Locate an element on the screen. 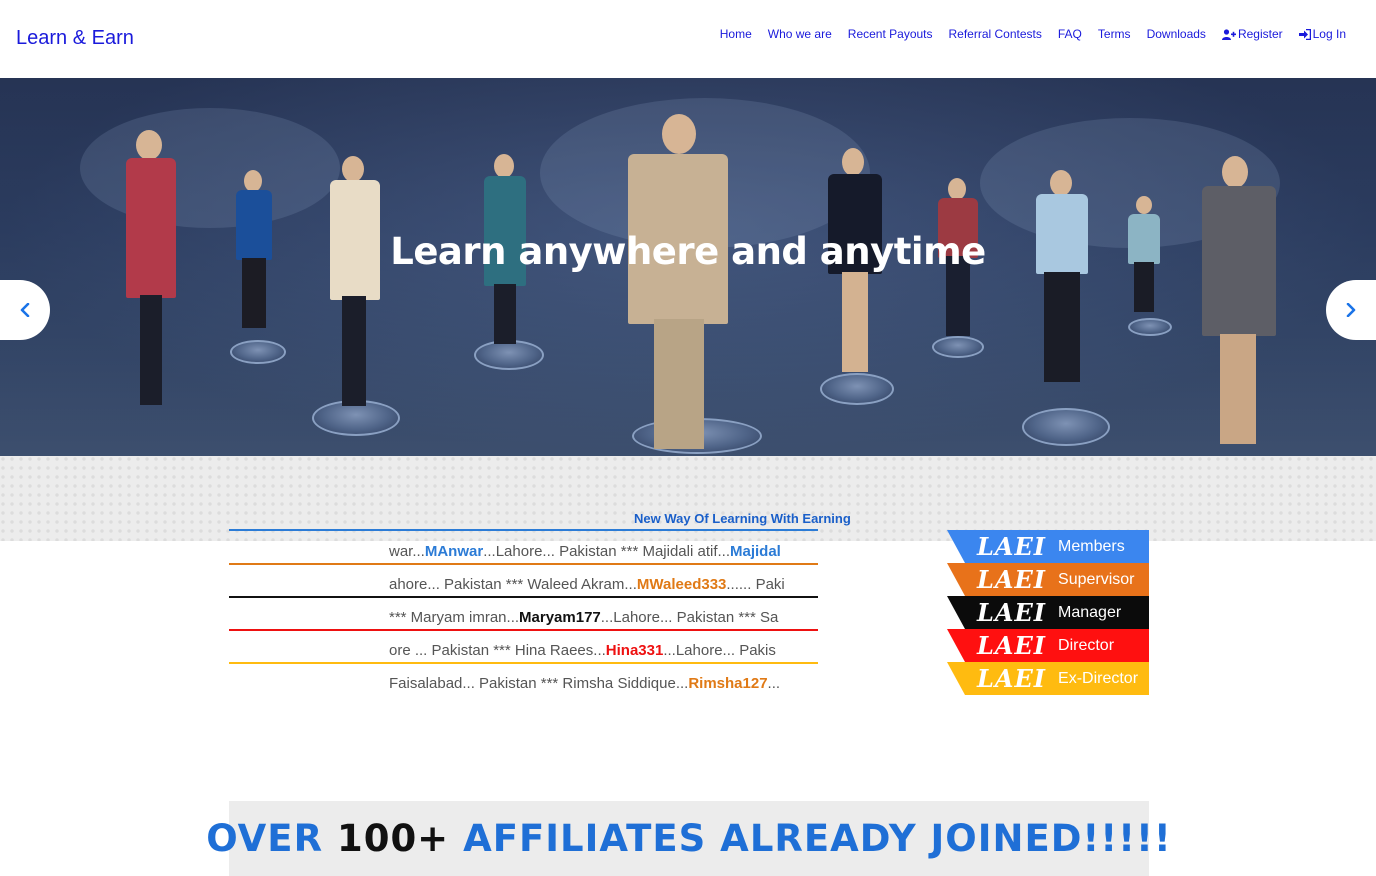 This screenshot has width=1376, height=876. rank-badge-supervisor: LAEI Supervisor is located at coordinates (1048, 579).